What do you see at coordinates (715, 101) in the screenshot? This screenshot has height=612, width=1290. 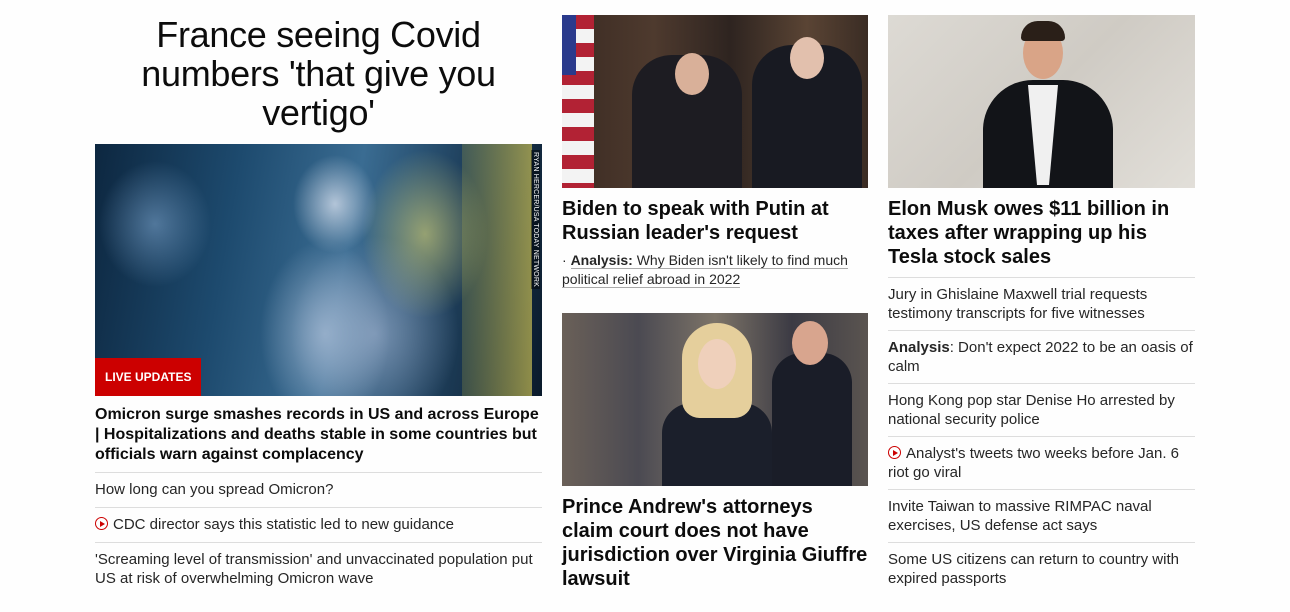 I see `biden-putin-photo` at bounding box center [715, 101].